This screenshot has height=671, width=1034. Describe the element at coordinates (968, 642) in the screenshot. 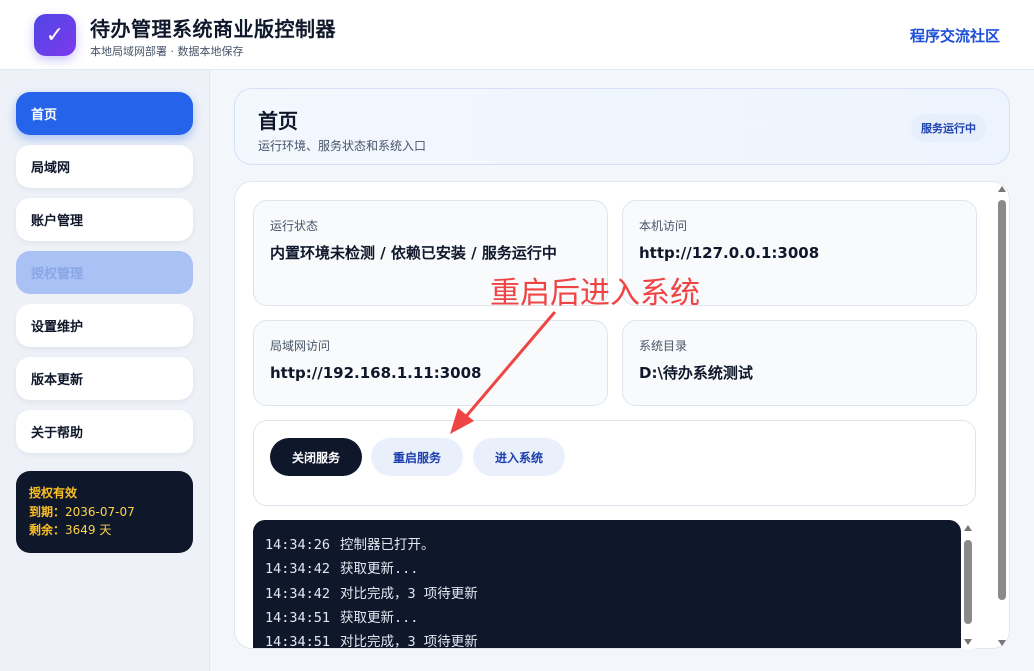

I see `log-scroll-down-icon` at that location.